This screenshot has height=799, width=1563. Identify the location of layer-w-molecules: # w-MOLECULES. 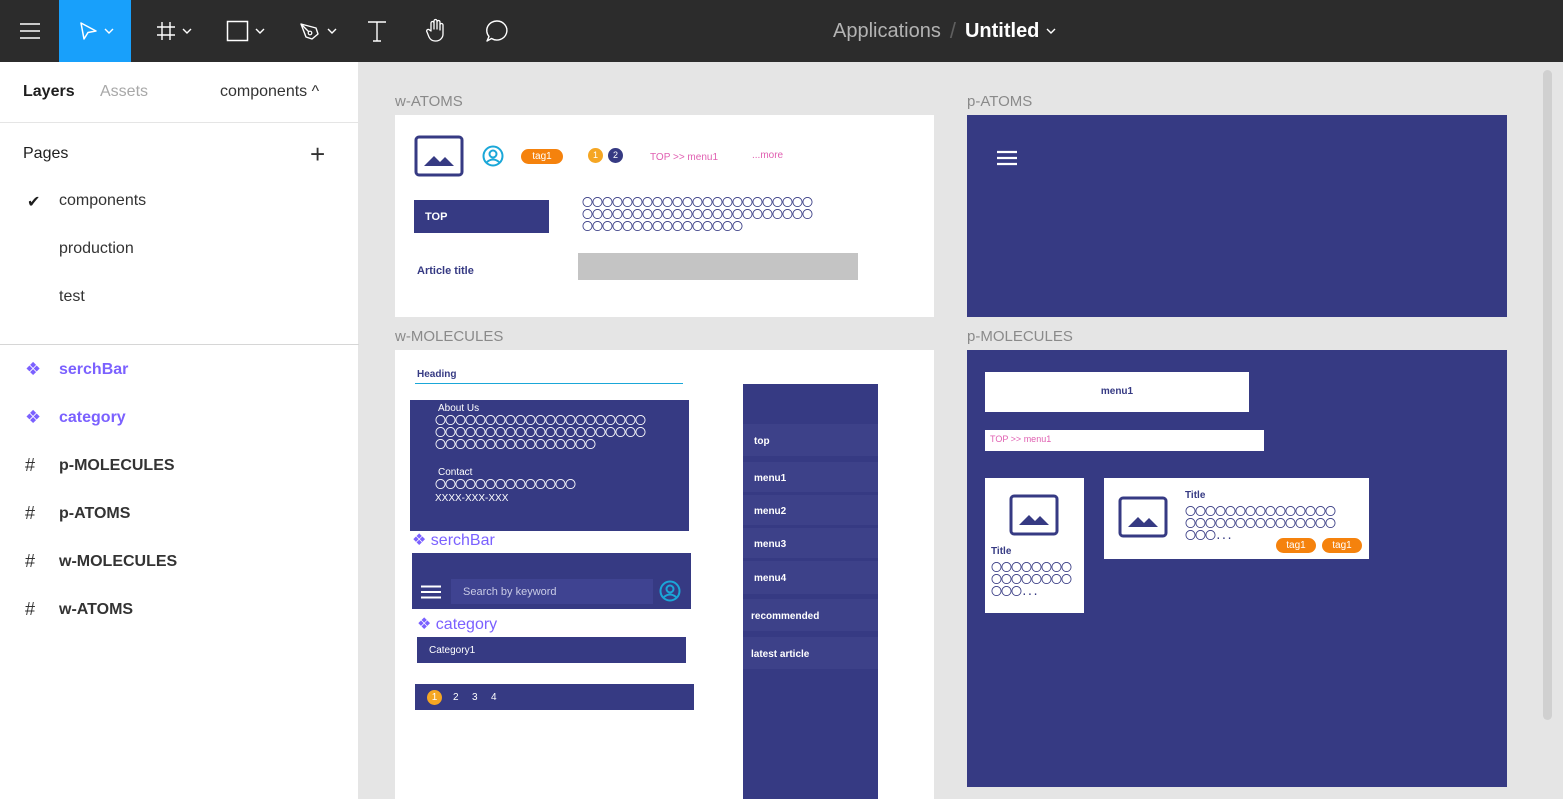
(179, 562).